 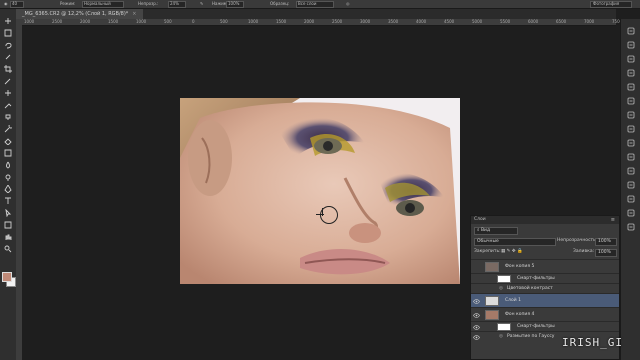 I want to click on layer-name: Смарт-фильтры, so click(x=536, y=278).